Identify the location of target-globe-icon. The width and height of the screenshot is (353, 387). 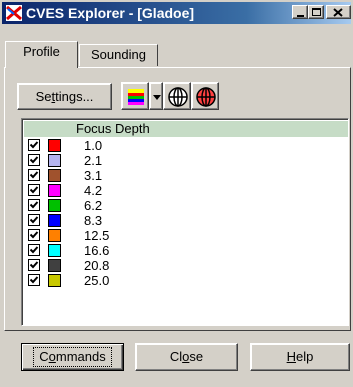
(206, 97).